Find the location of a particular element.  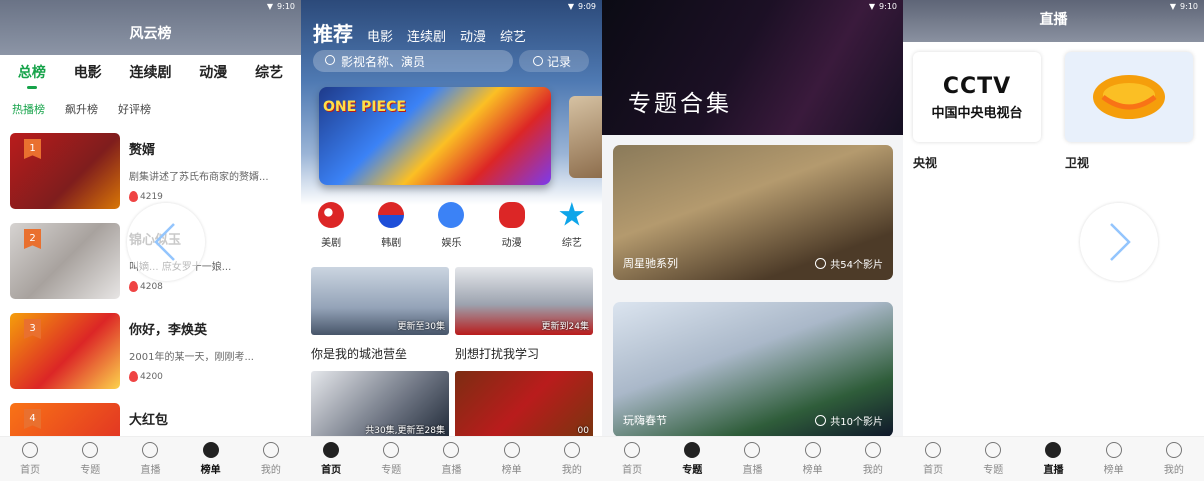

video-card: 00 is located at coordinates (524, 405).